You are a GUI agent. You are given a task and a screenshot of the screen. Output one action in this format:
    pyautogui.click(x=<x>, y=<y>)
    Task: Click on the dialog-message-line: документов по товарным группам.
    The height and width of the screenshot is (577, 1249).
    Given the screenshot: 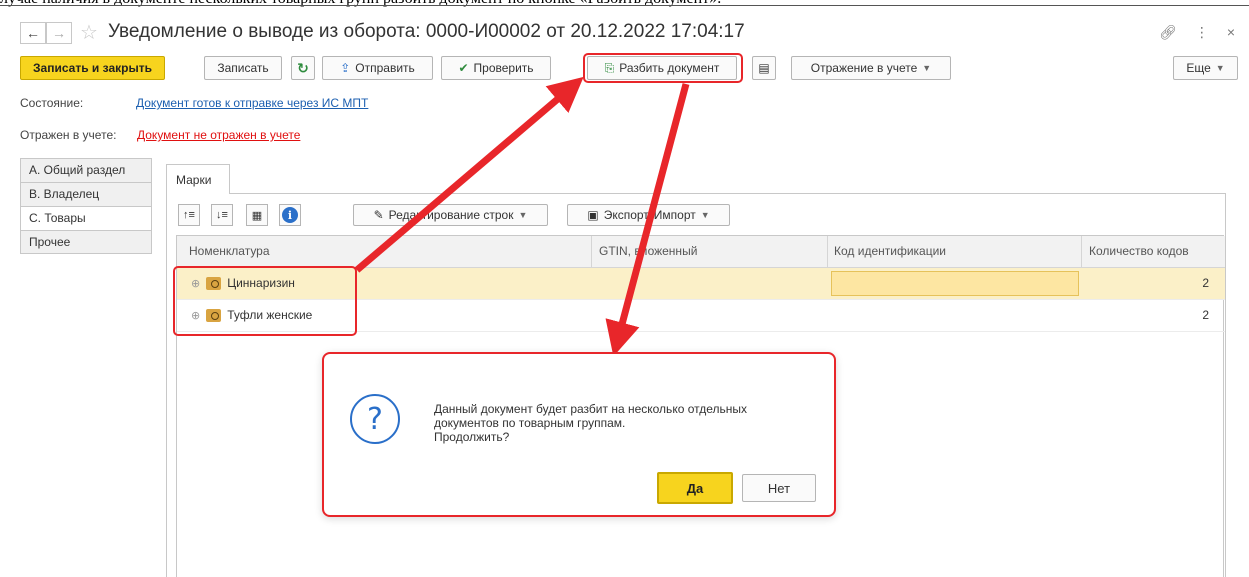 What is the action you would take?
    pyautogui.click(x=530, y=423)
    